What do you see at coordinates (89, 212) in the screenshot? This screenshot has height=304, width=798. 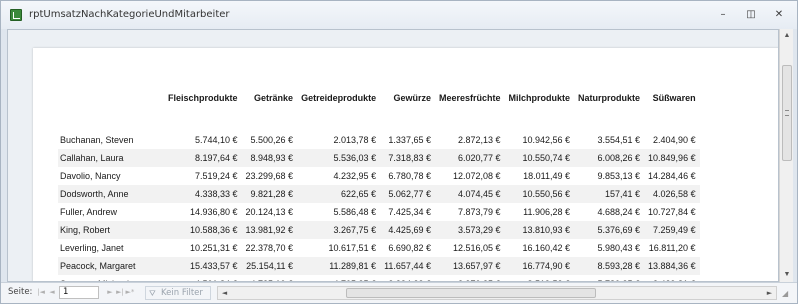 I see `employee-name-cell: Fuller, Andrew` at bounding box center [89, 212].